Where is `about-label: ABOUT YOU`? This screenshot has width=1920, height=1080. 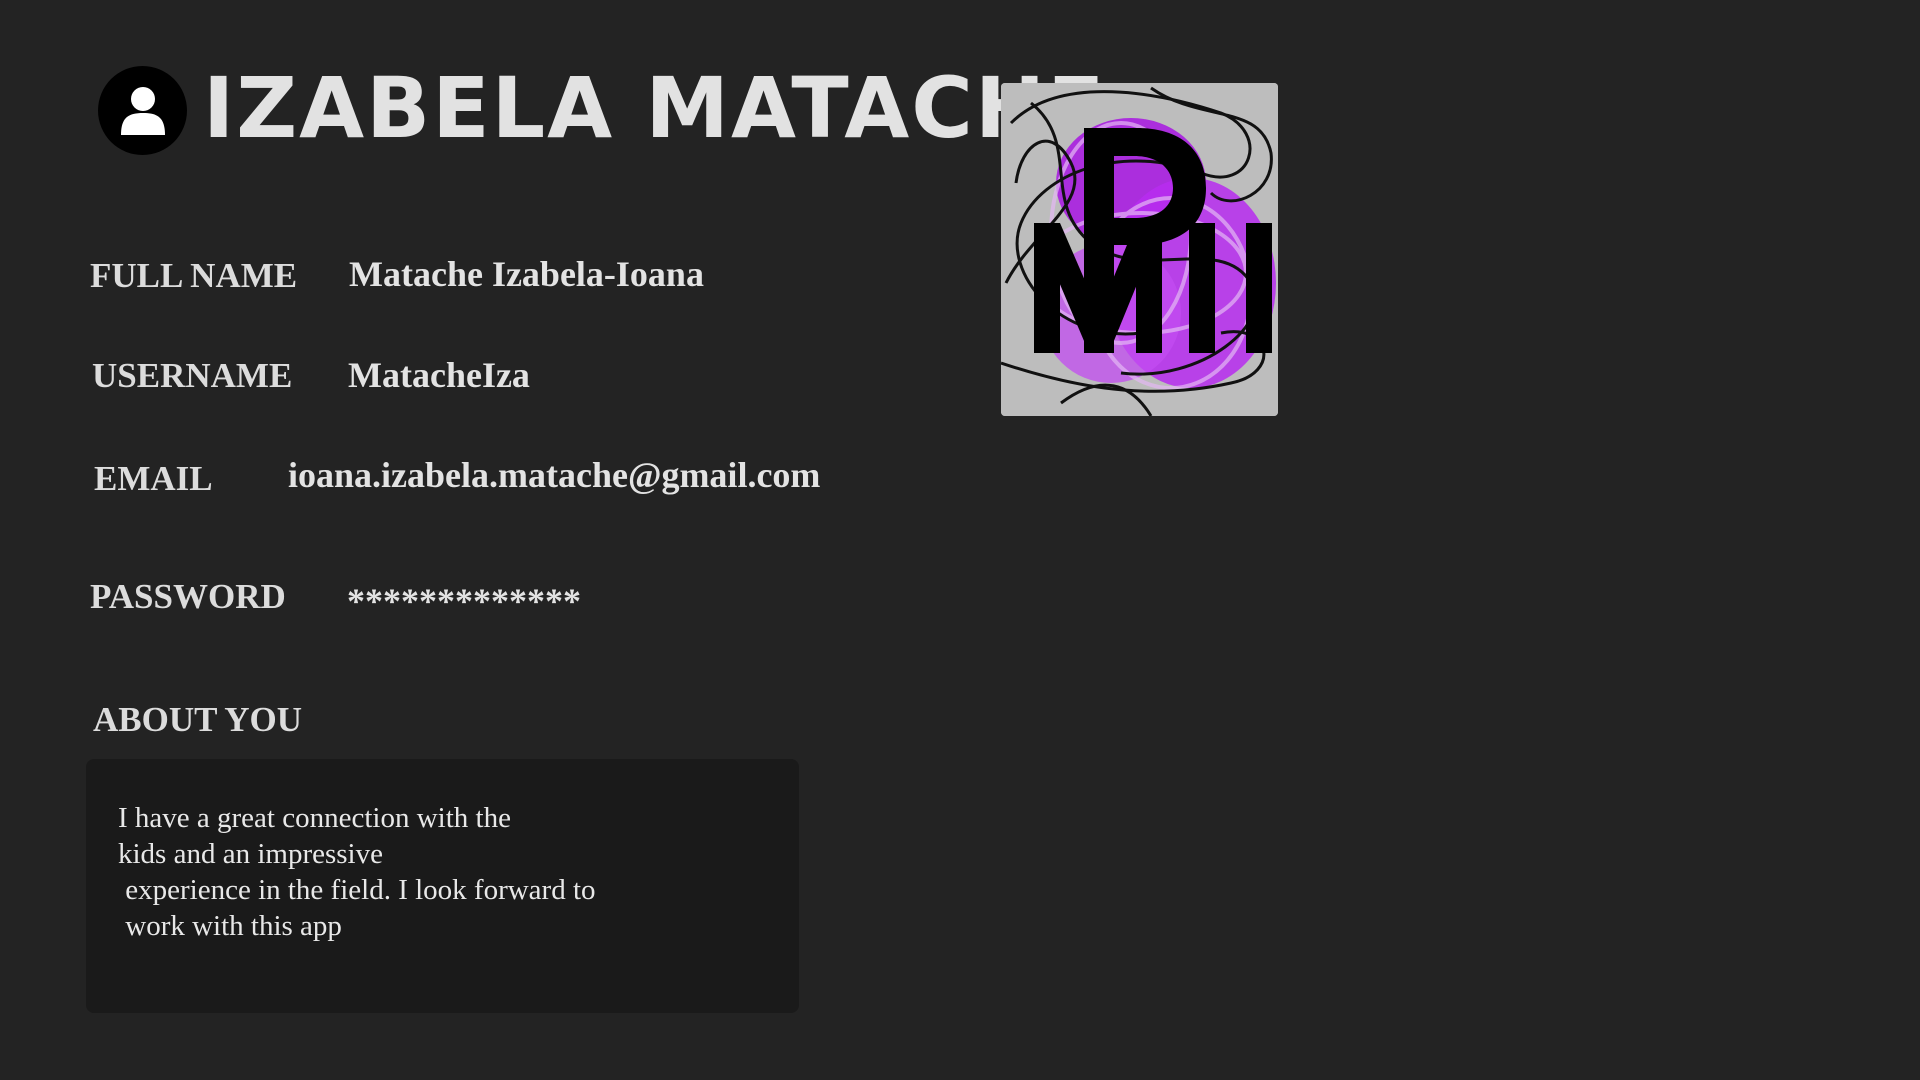 about-label: ABOUT YOU is located at coordinates (198, 719).